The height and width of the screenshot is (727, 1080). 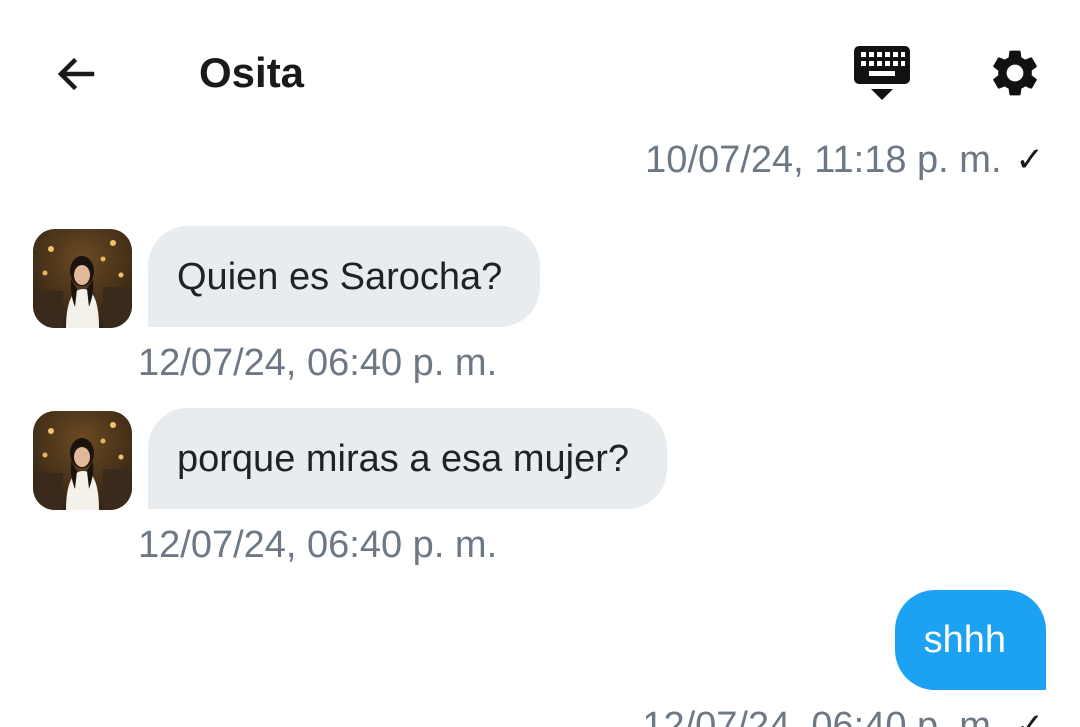 What do you see at coordinates (823, 160) in the screenshot?
I see `timestamp-text: 10/07/24, 11:18 p. m.` at bounding box center [823, 160].